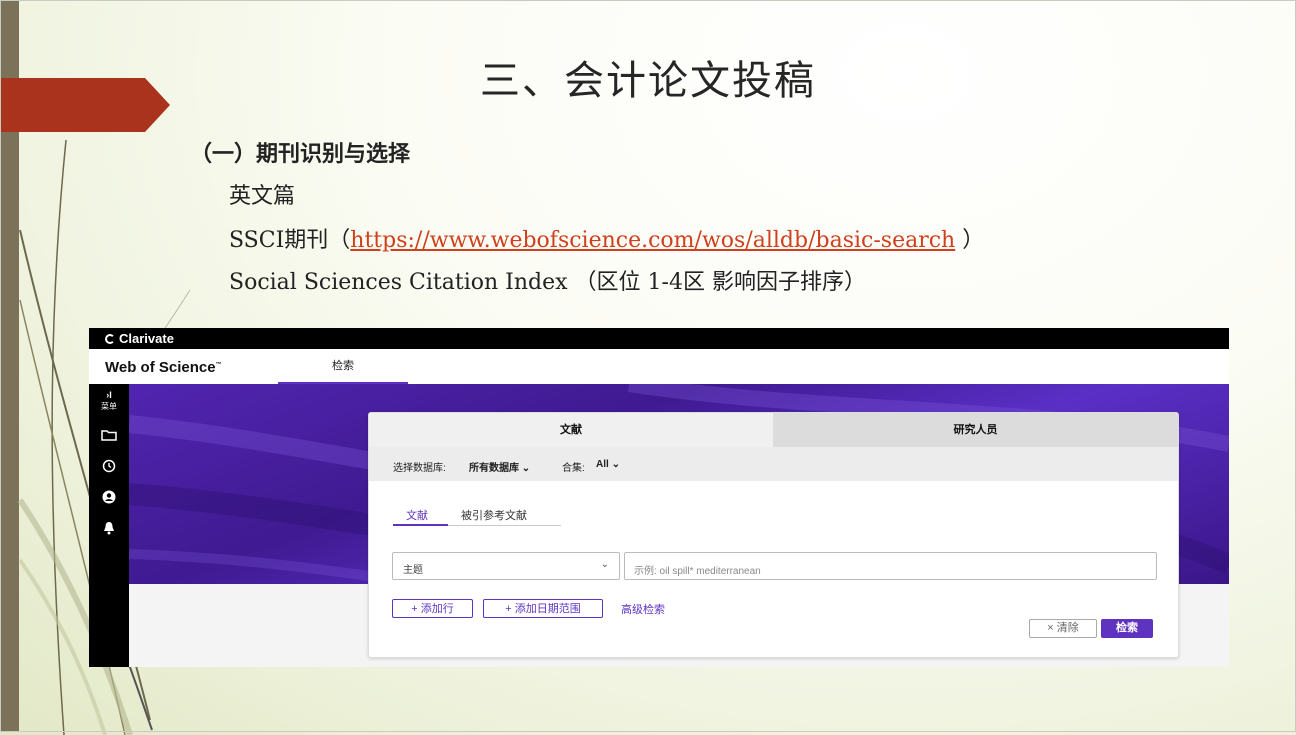 This screenshot has height=735, width=1296. I want to click on tab-researchers: 研究人员, so click(975, 430).